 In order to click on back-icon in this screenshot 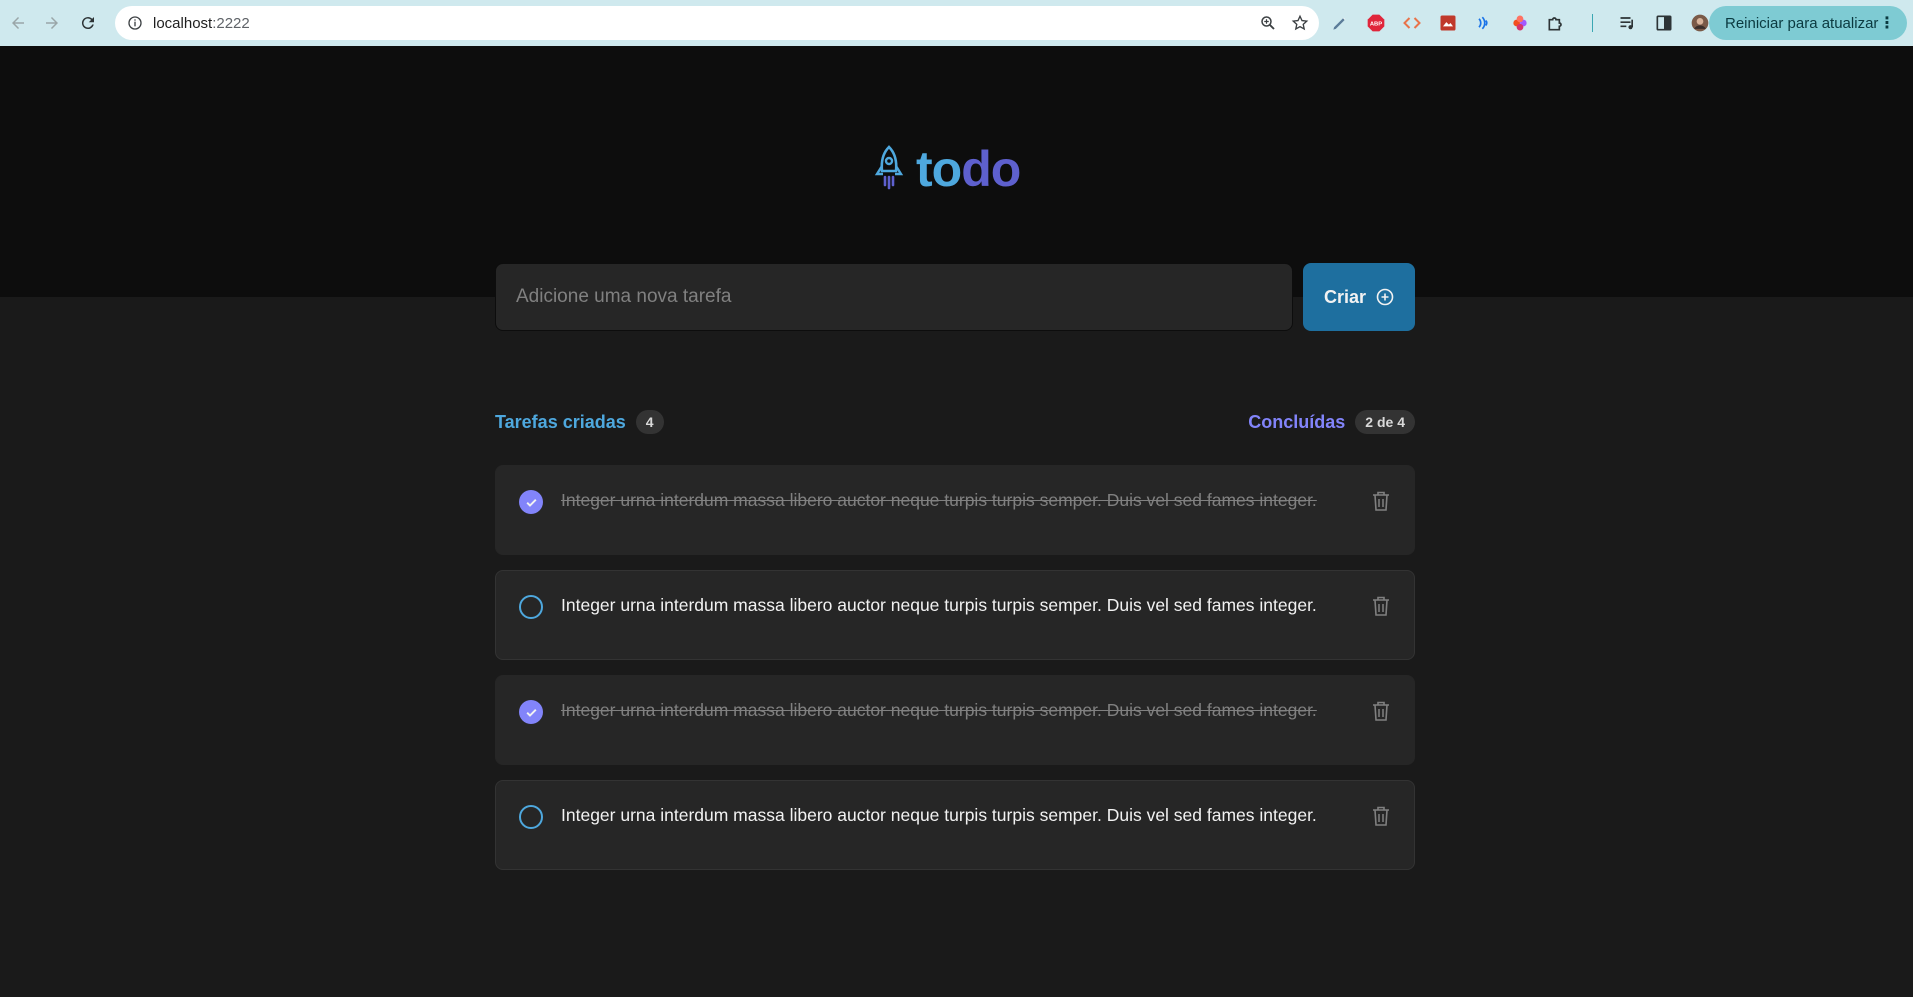, I will do `click(18, 23)`.